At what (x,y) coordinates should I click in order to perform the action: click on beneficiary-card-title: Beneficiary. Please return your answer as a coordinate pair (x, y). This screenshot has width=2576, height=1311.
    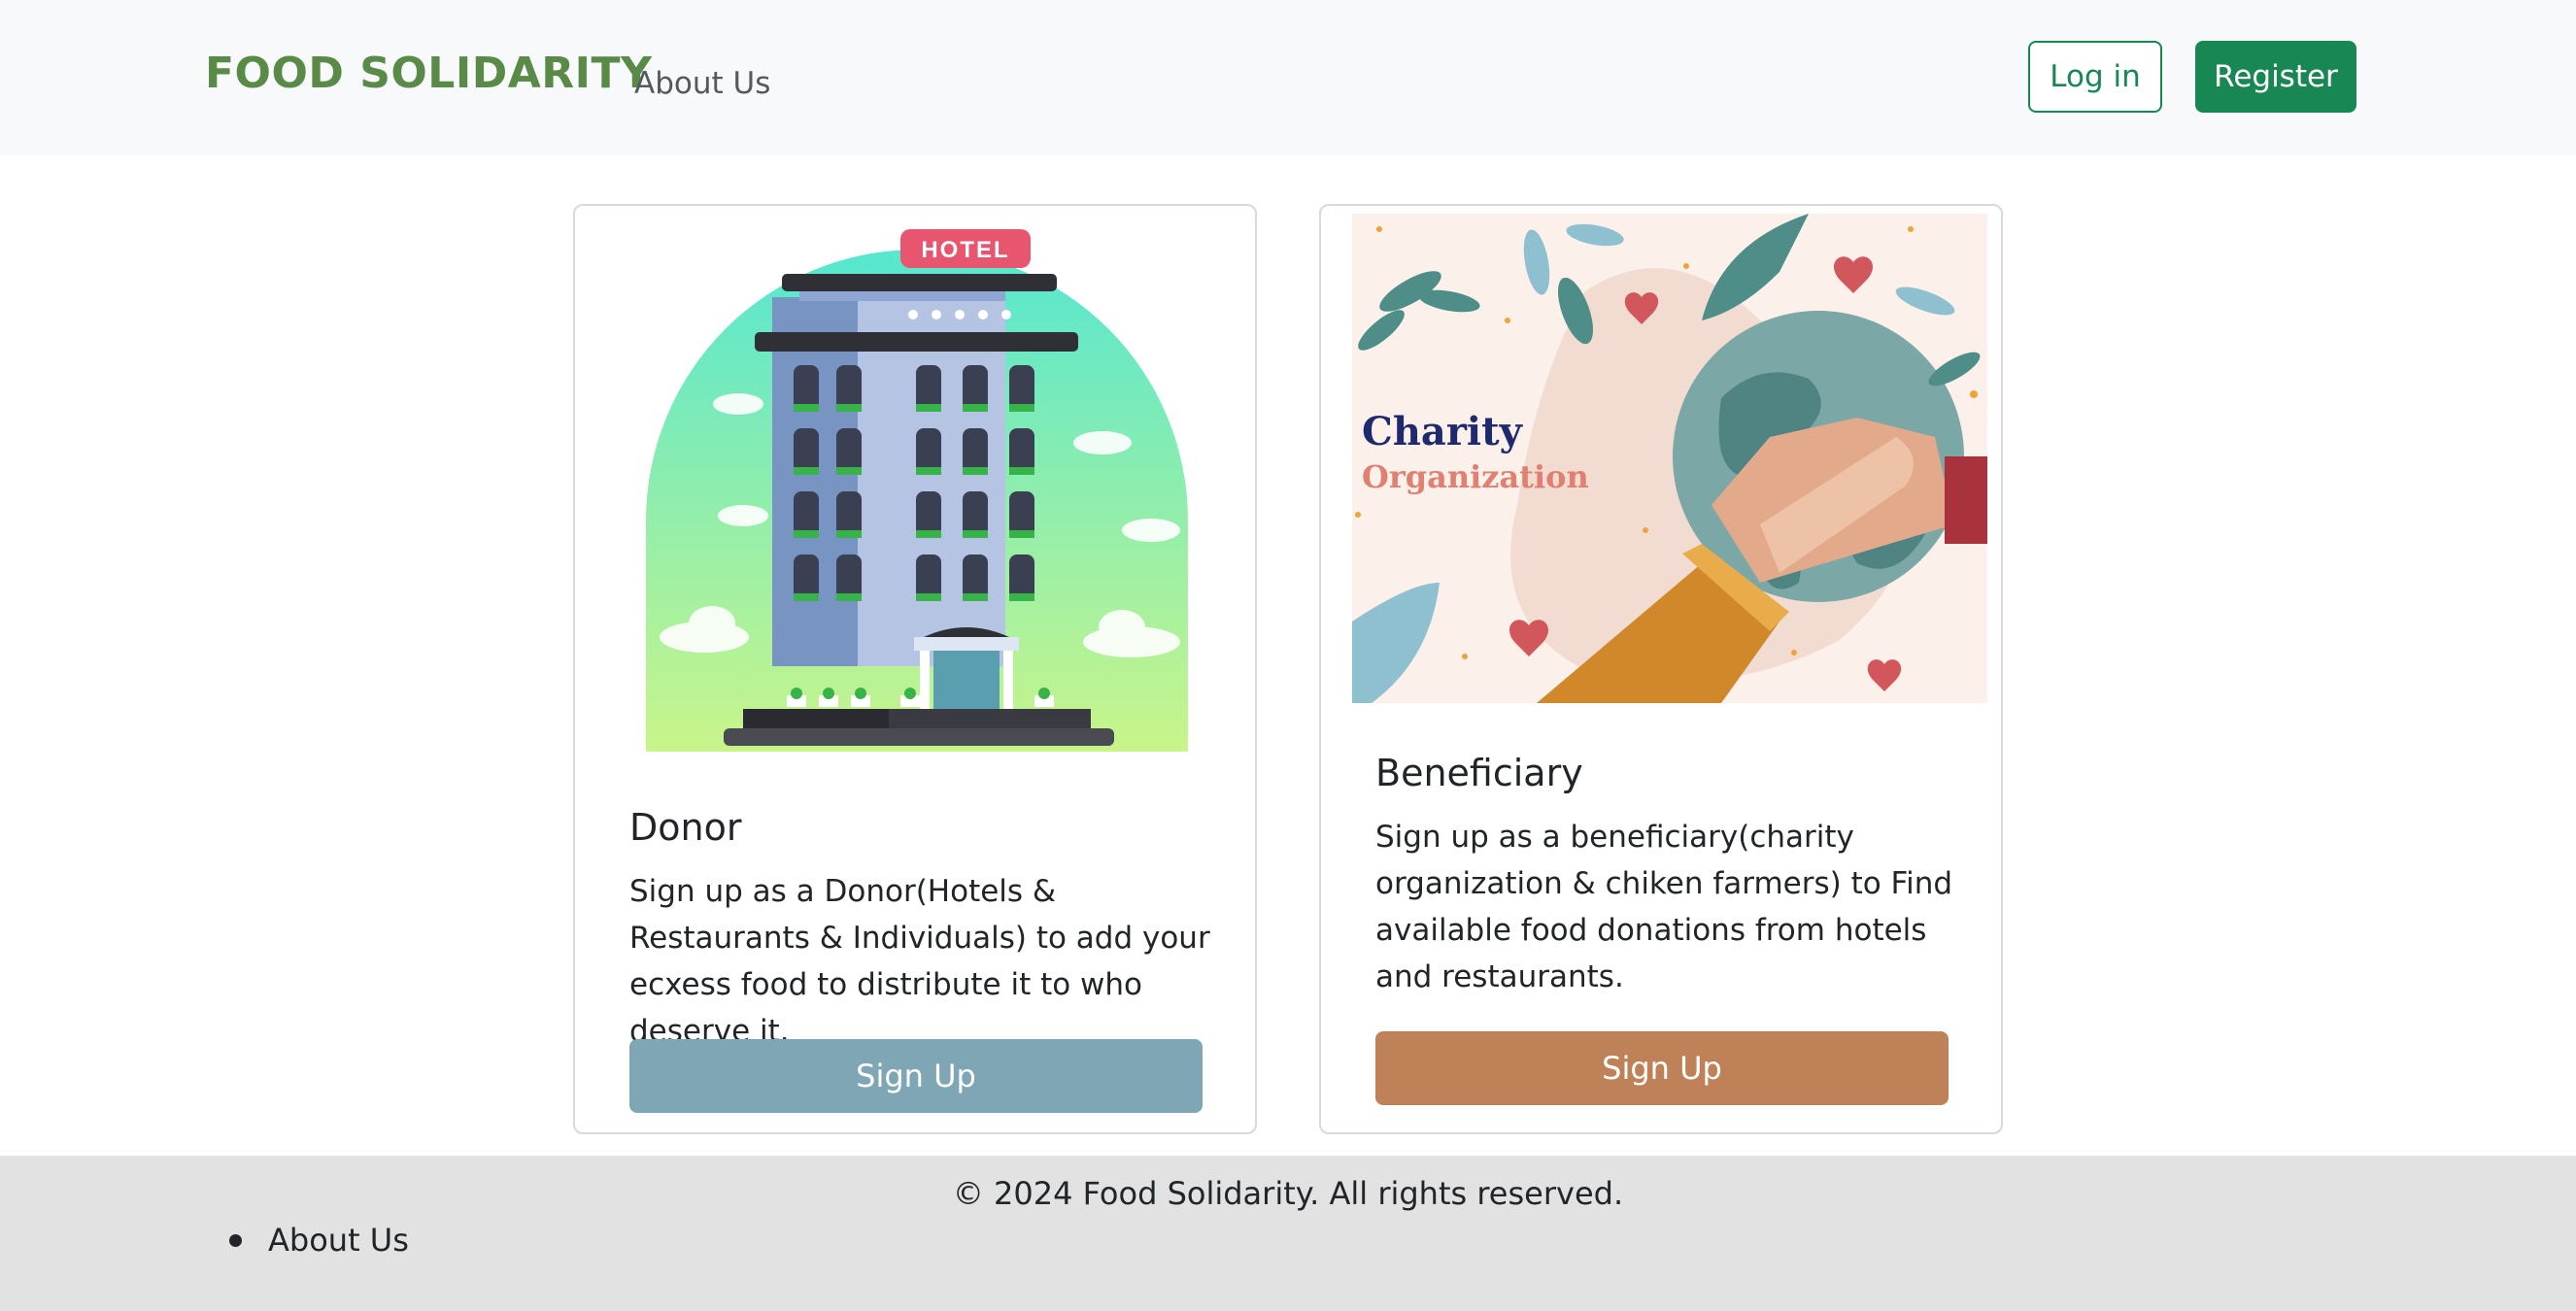
    Looking at the image, I should click on (1479, 773).